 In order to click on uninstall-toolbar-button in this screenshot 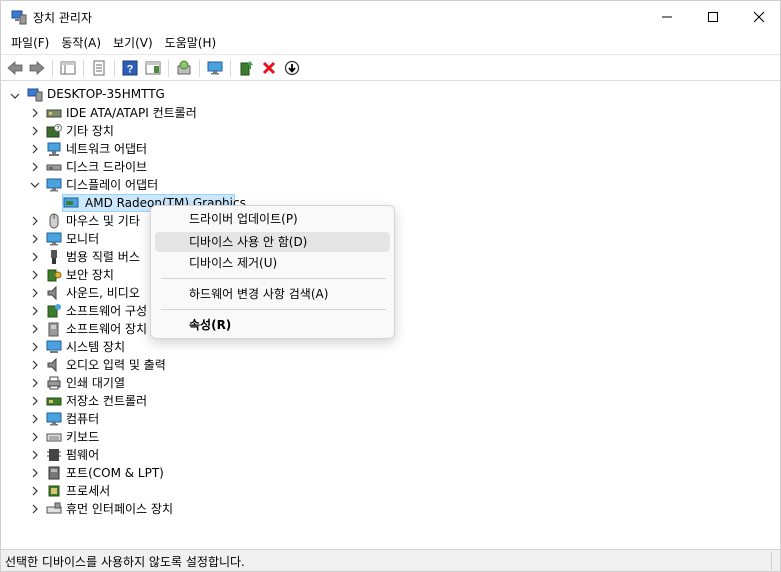, I will do `click(269, 68)`.